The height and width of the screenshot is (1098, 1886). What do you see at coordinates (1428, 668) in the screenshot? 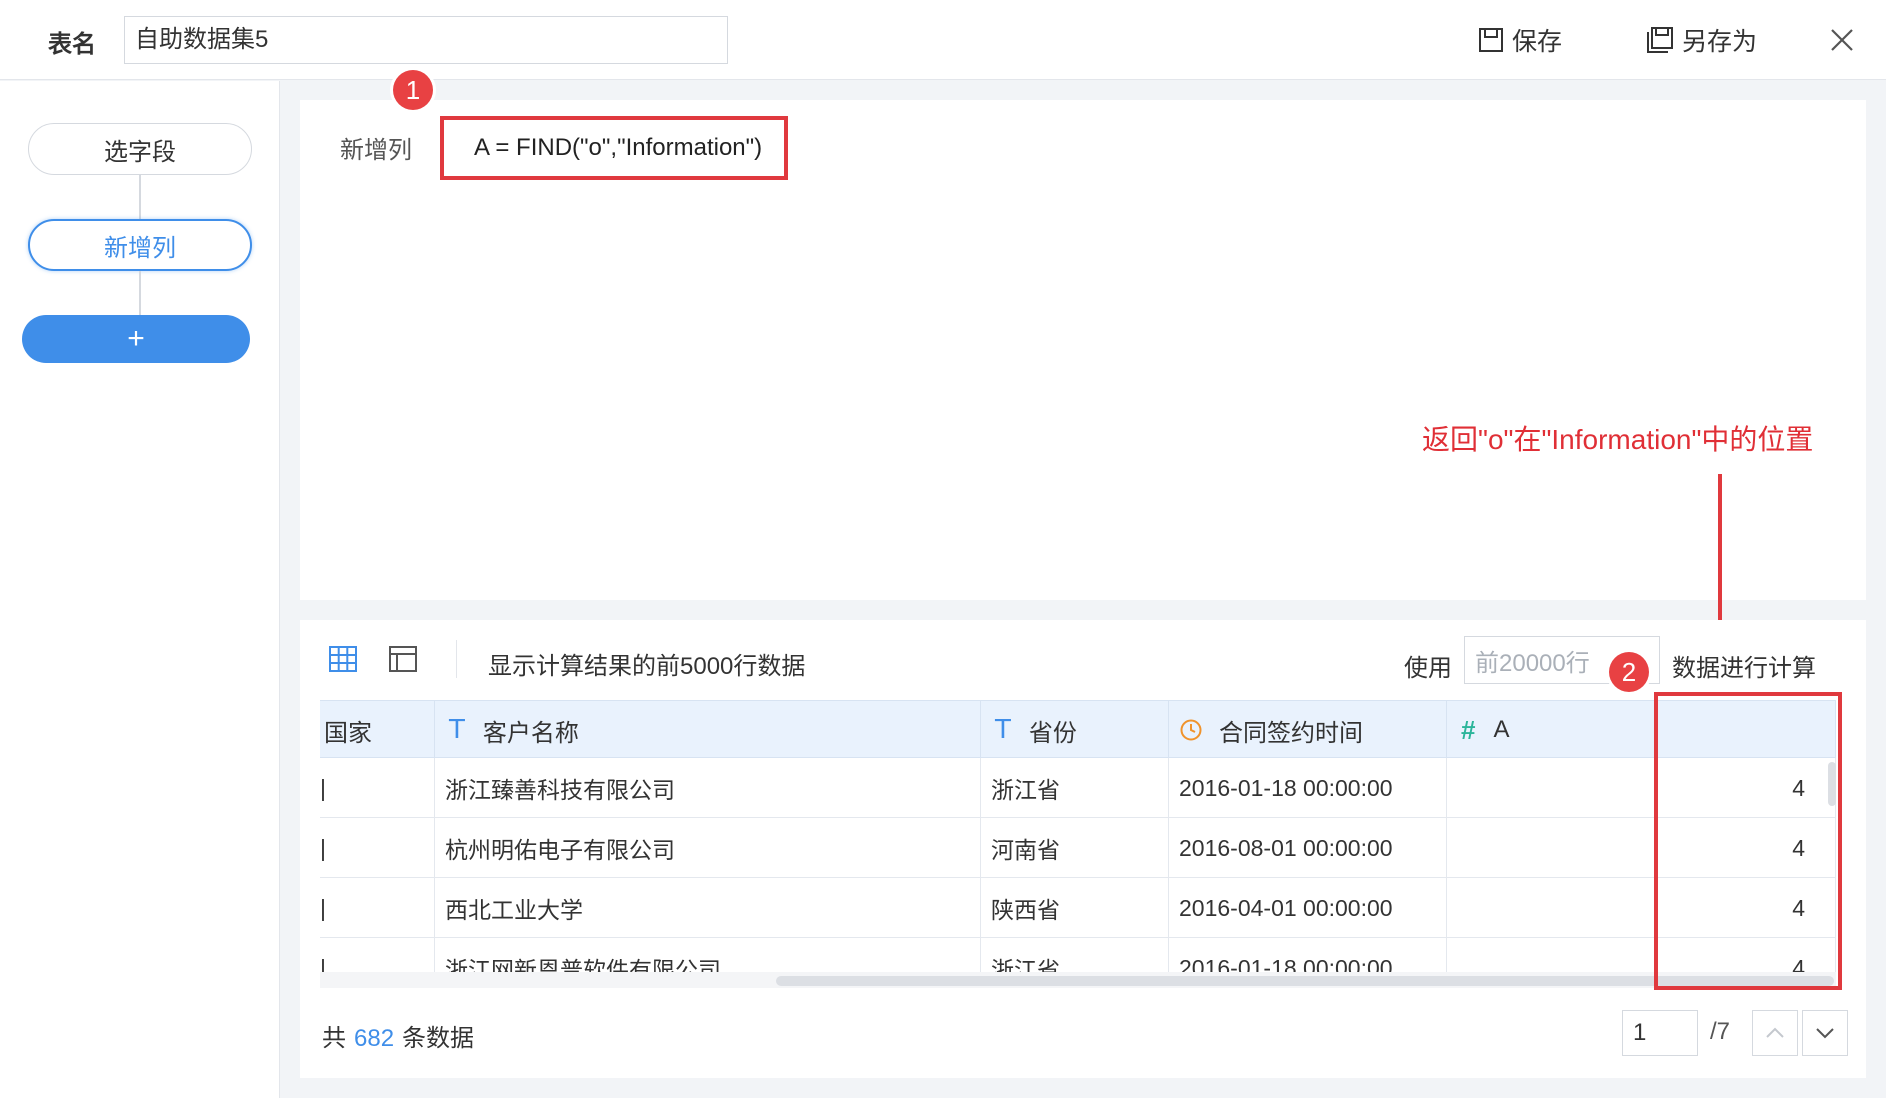
I see `use-label: 使用` at bounding box center [1428, 668].